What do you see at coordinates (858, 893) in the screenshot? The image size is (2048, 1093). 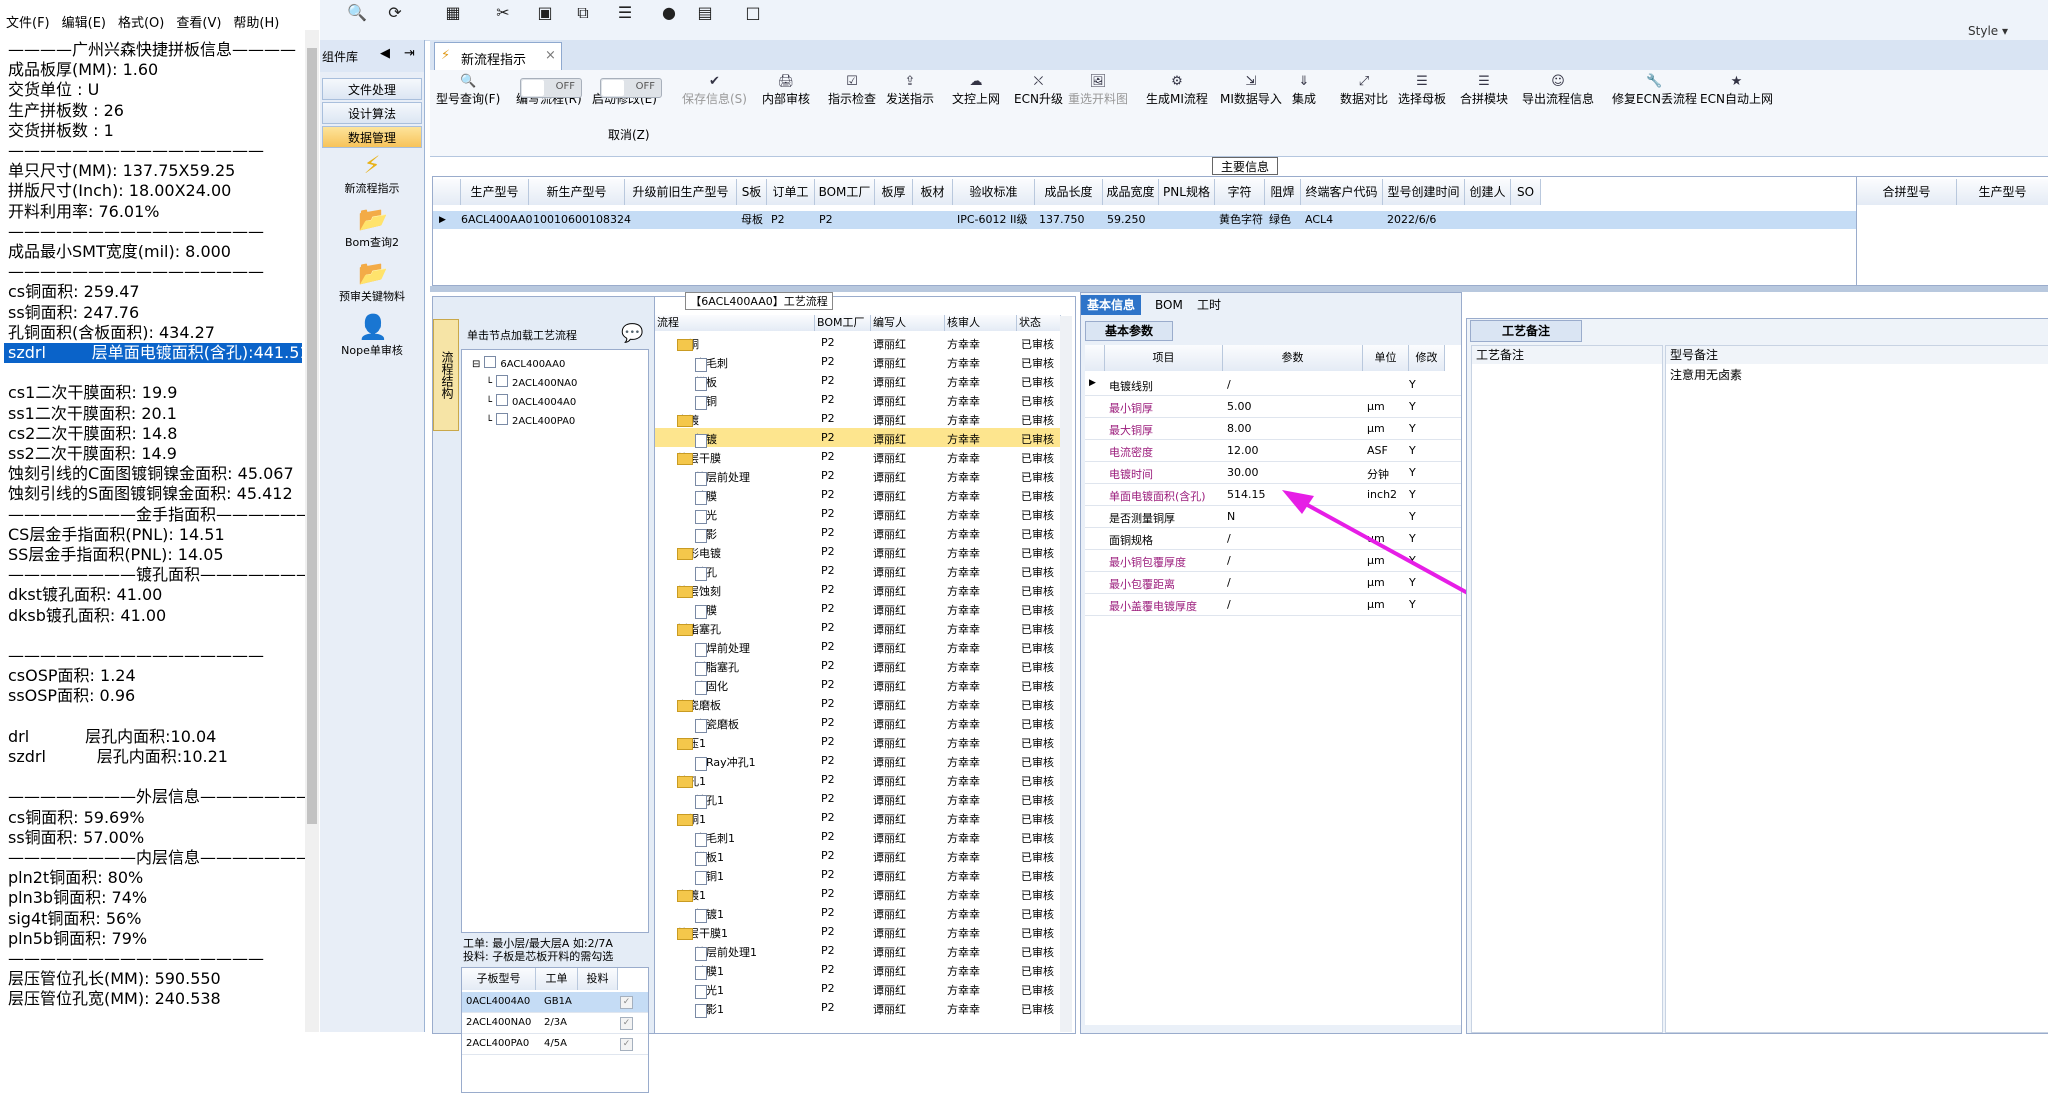 I see `process-row: −电镀1 P2 谭丽红 方幸幸 已审核` at bounding box center [858, 893].